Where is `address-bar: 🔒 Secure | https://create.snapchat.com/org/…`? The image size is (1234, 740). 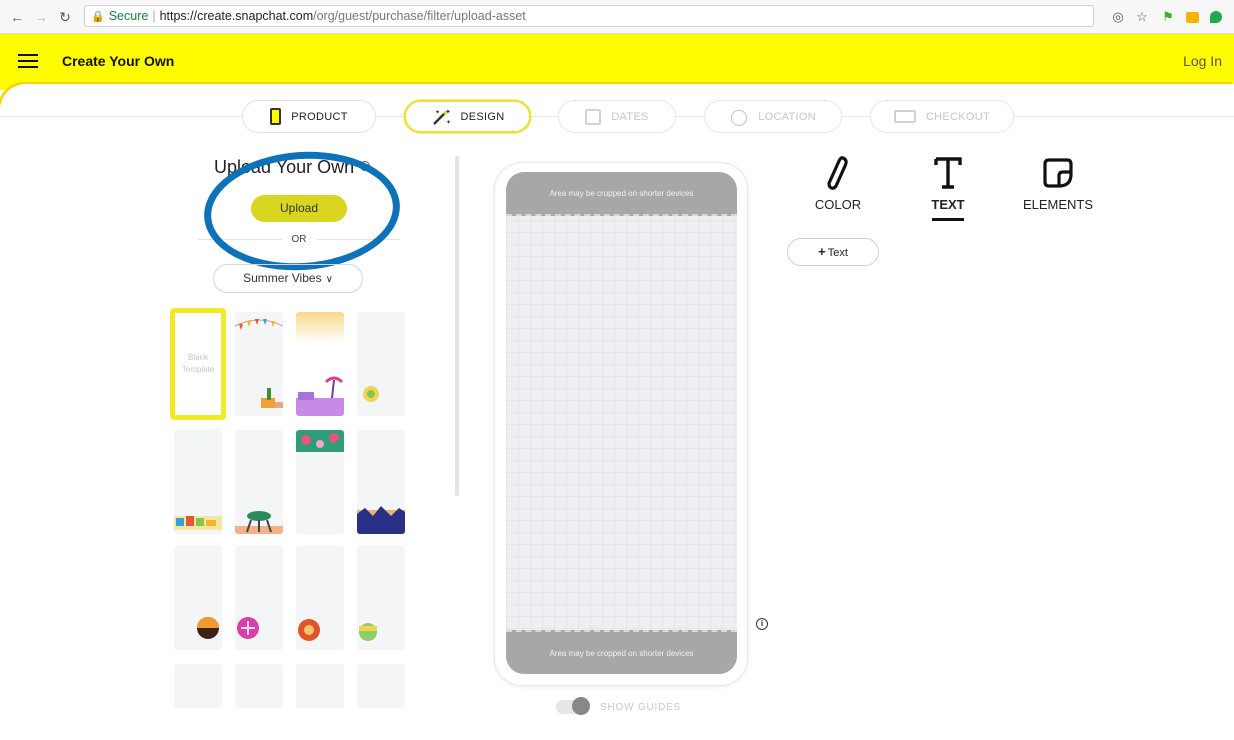 address-bar: 🔒 Secure | https://create.snapchat.com/org/… is located at coordinates (589, 16).